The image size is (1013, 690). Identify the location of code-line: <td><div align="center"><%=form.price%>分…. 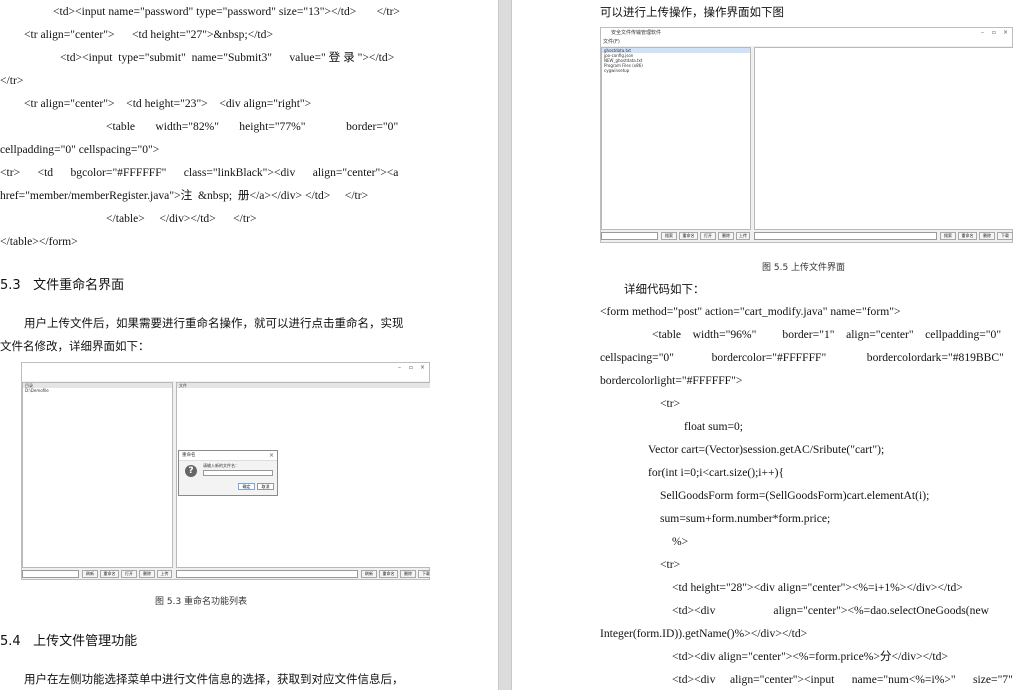
(810, 656).